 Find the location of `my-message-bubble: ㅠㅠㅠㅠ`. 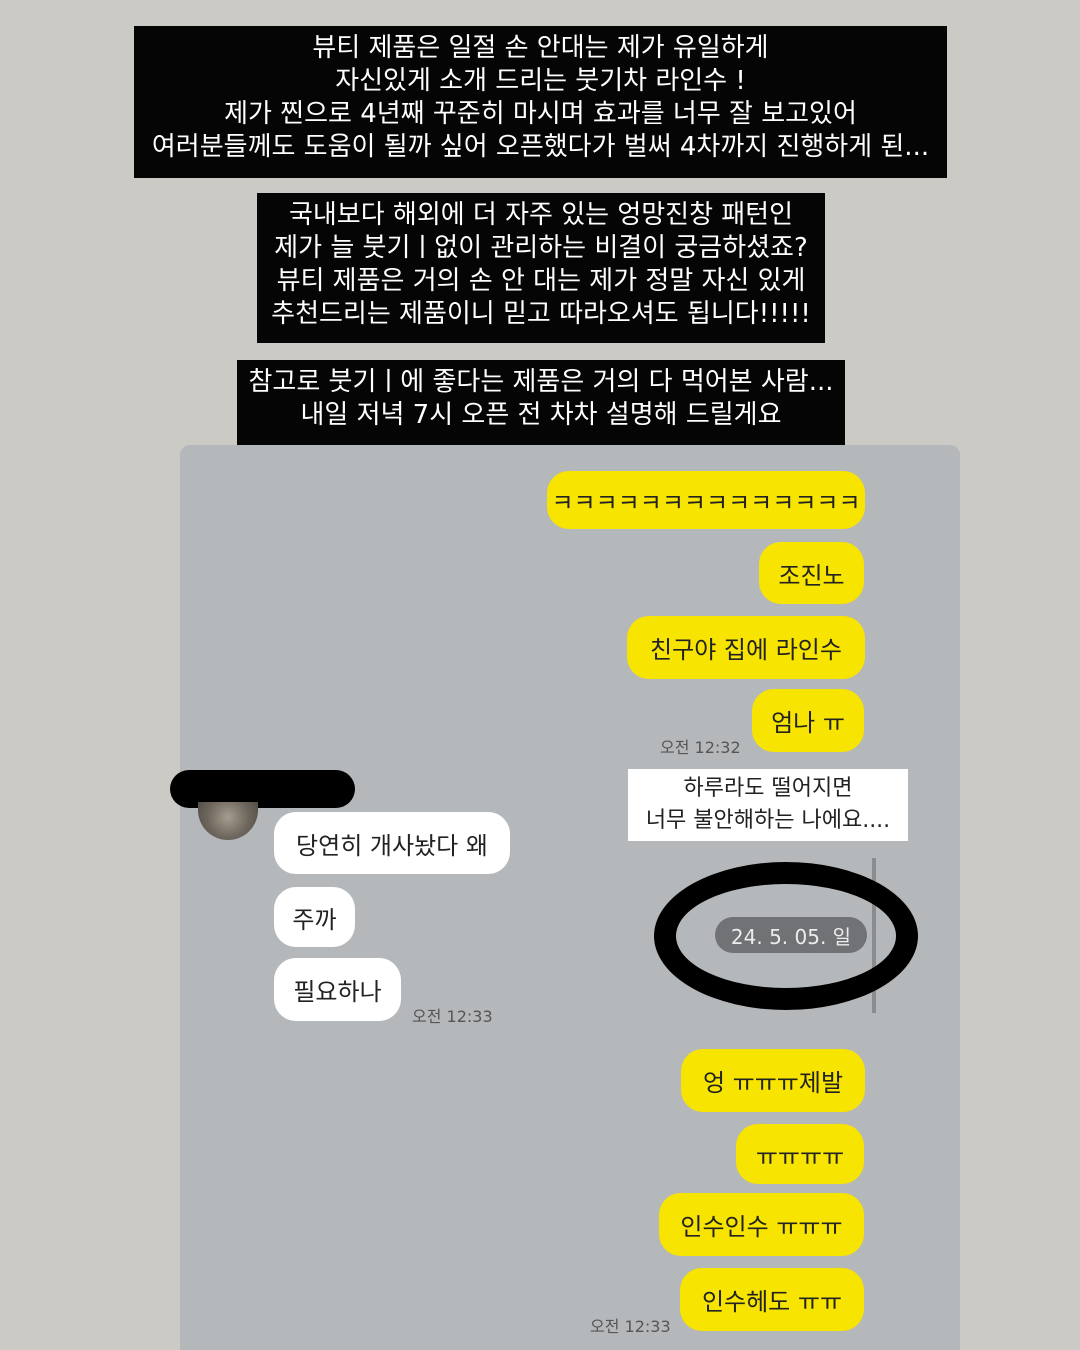

my-message-bubble: ㅠㅠㅠㅠ is located at coordinates (800, 1154).